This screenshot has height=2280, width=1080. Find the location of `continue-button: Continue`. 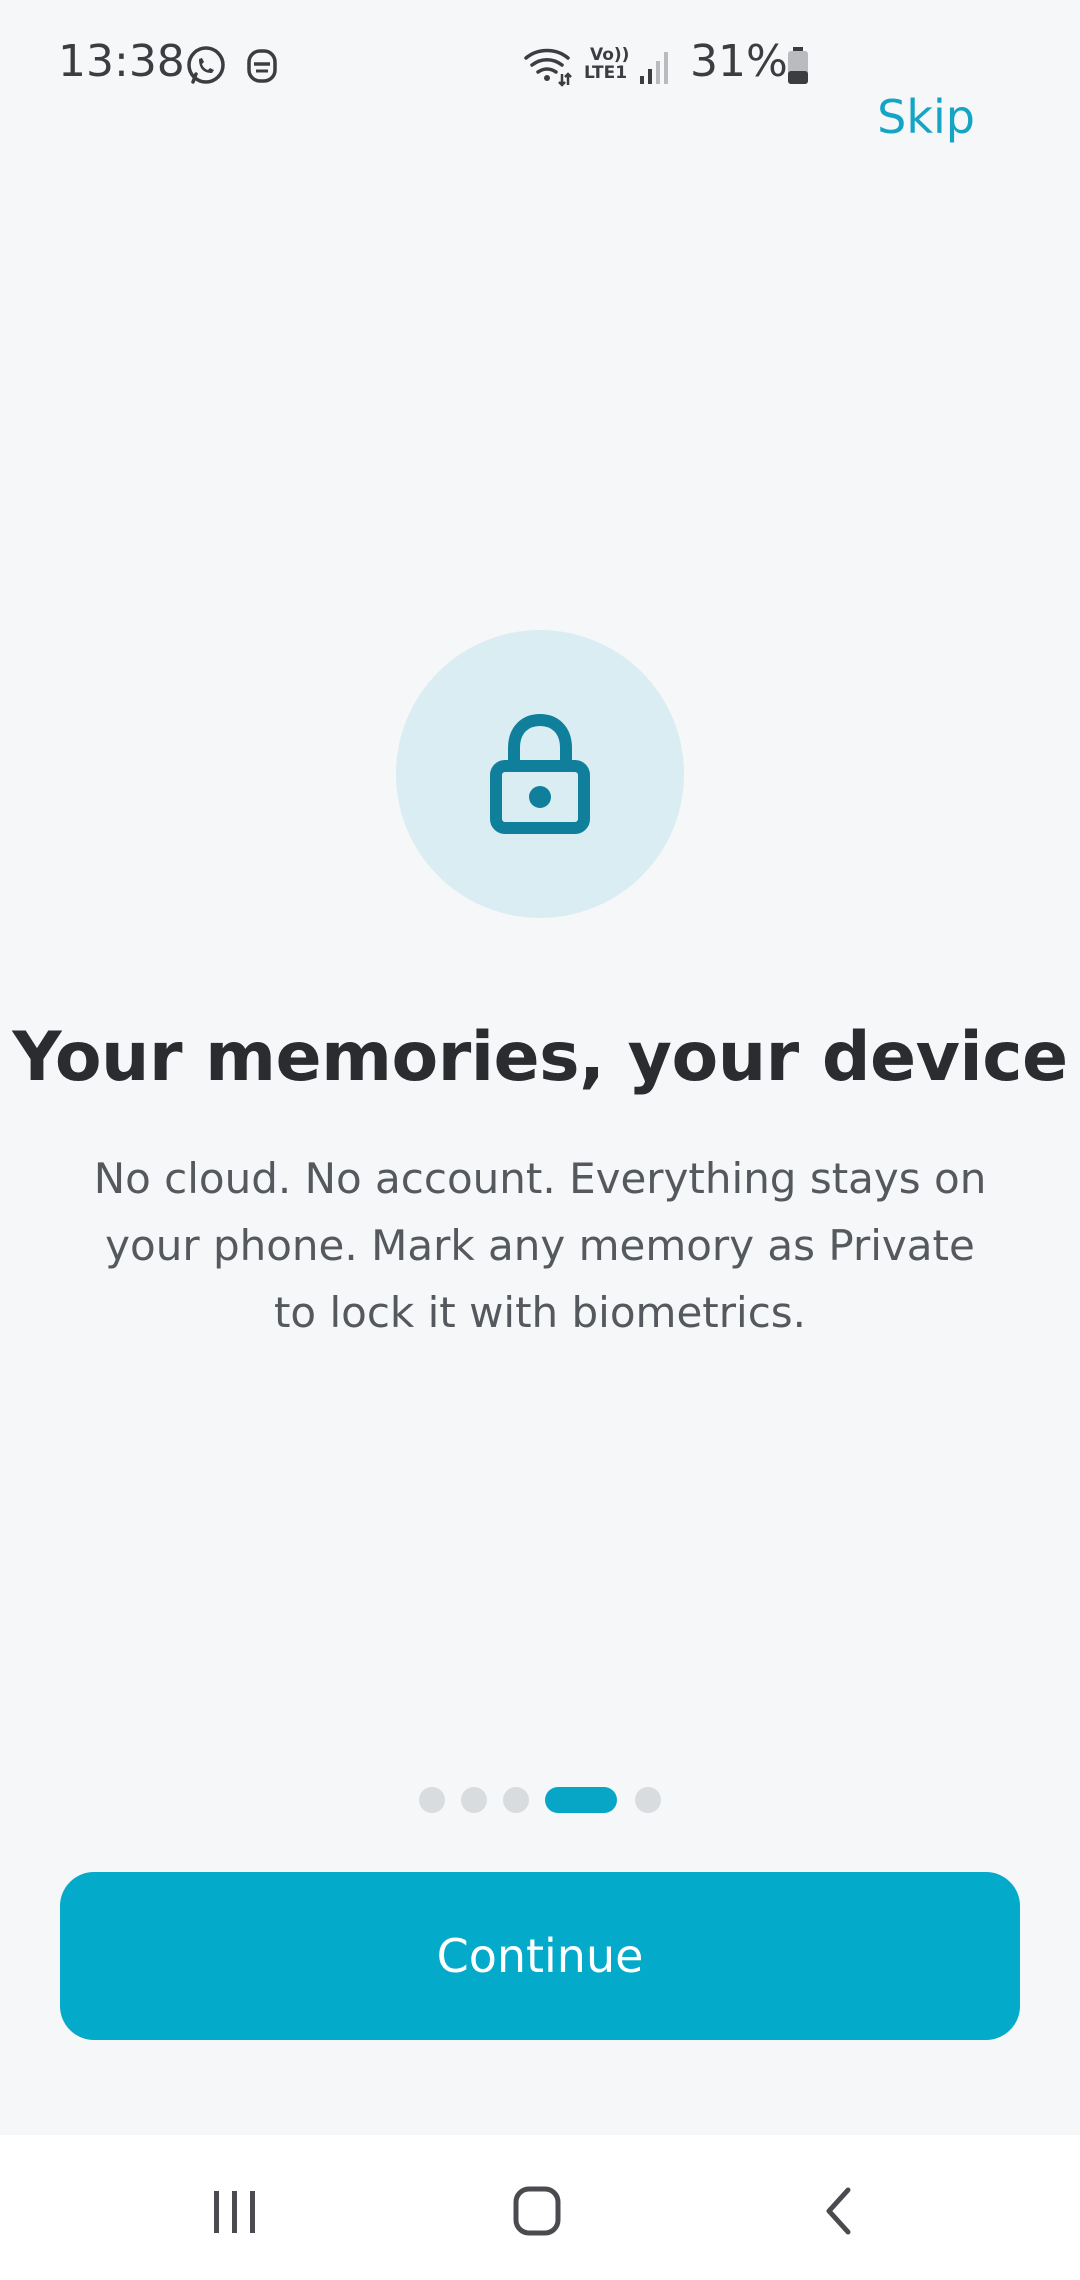

continue-button: Continue is located at coordinates (540, 1956).